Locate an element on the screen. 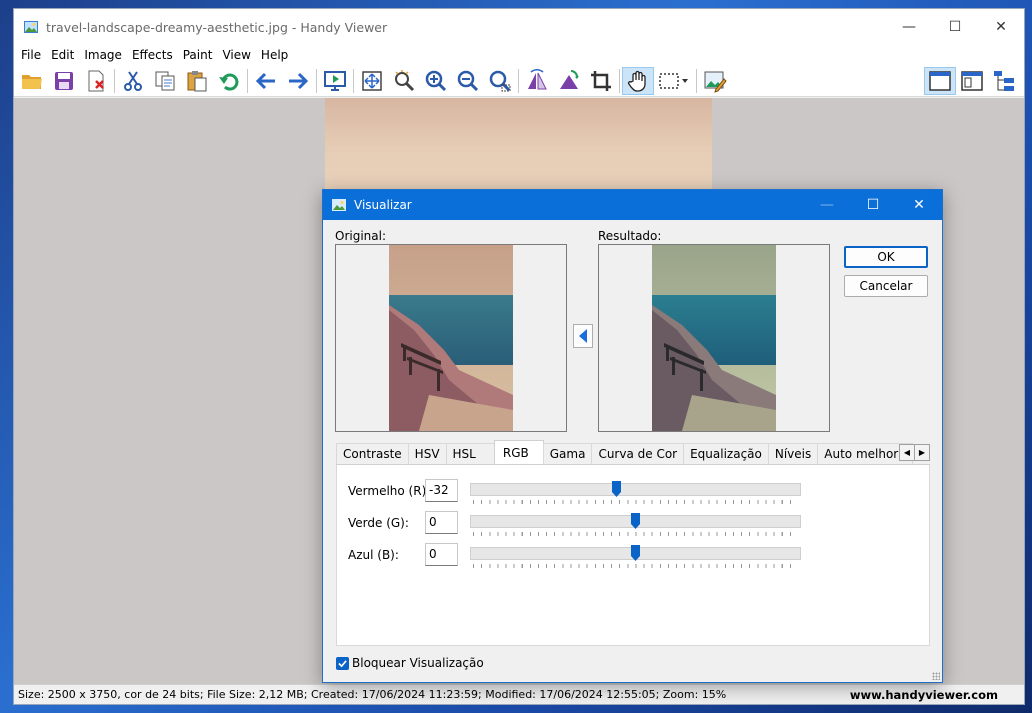 Image resolution: width=1032 pixels, height=713 pixels. canvas-image is located at coordinates (518, 148).